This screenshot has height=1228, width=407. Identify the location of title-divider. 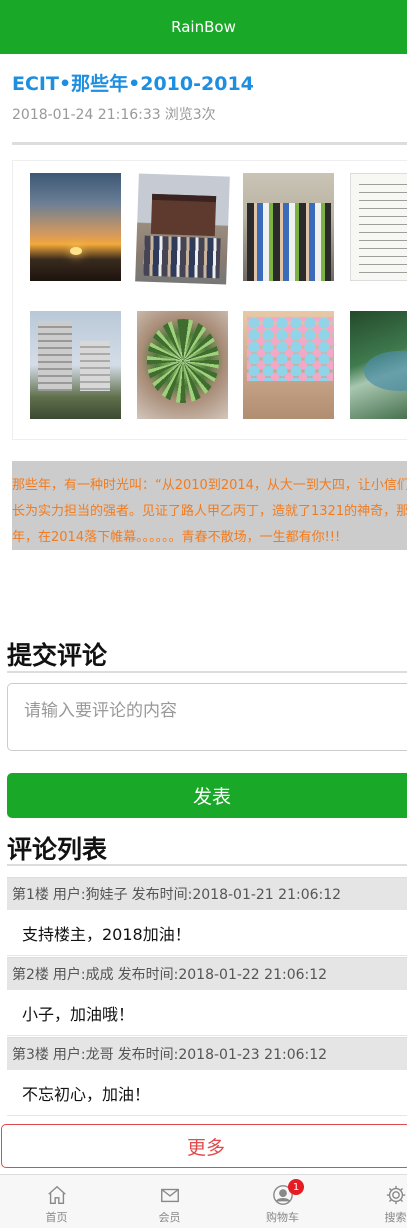
(209, 143).